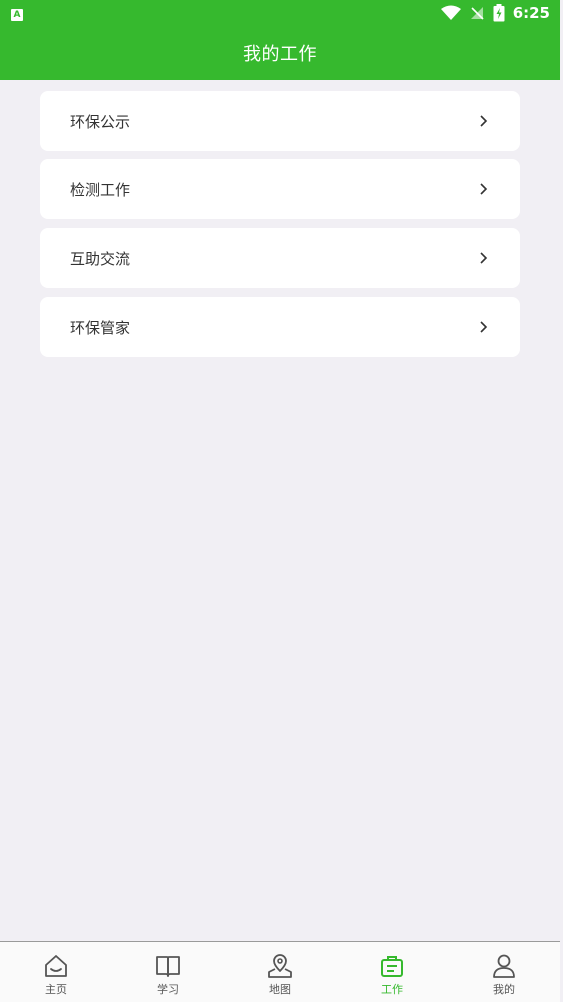  What do you see at coordinates (17, 15) in the screenshot?
I see `notification-badge: A` at bounding box center [17, 15].